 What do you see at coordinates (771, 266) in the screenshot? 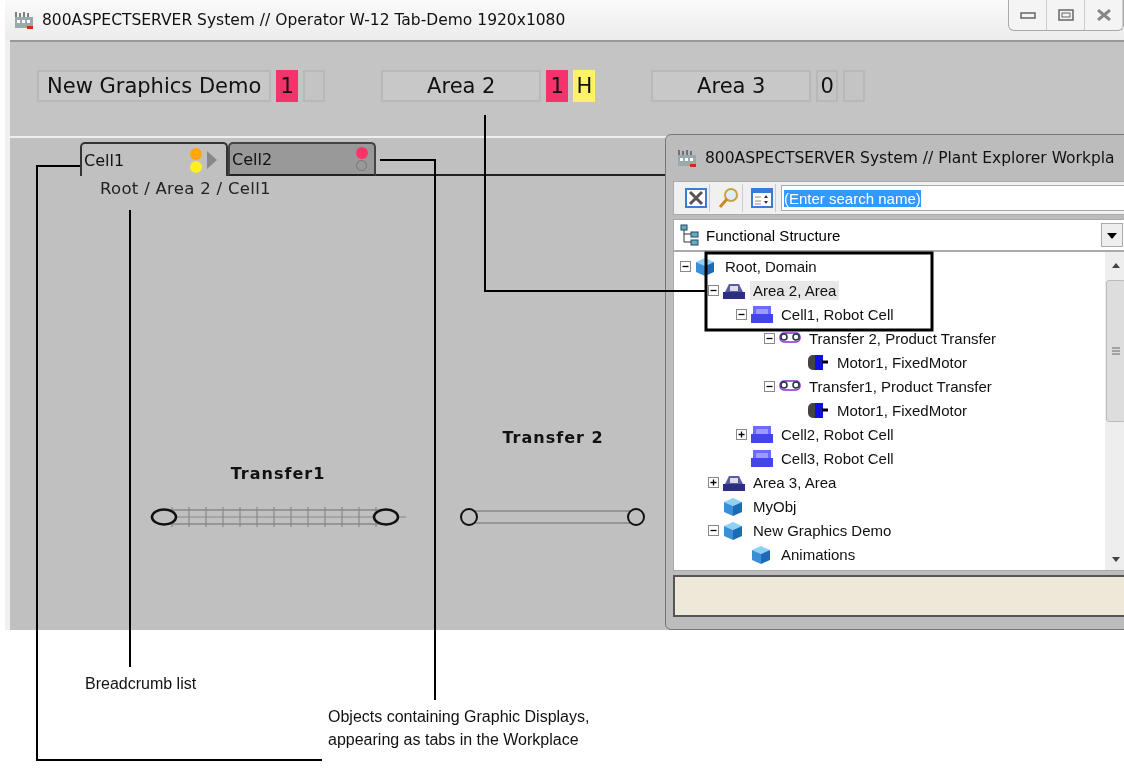
I see `tree-item: Root, Domain` at bounding box center [771, 266].